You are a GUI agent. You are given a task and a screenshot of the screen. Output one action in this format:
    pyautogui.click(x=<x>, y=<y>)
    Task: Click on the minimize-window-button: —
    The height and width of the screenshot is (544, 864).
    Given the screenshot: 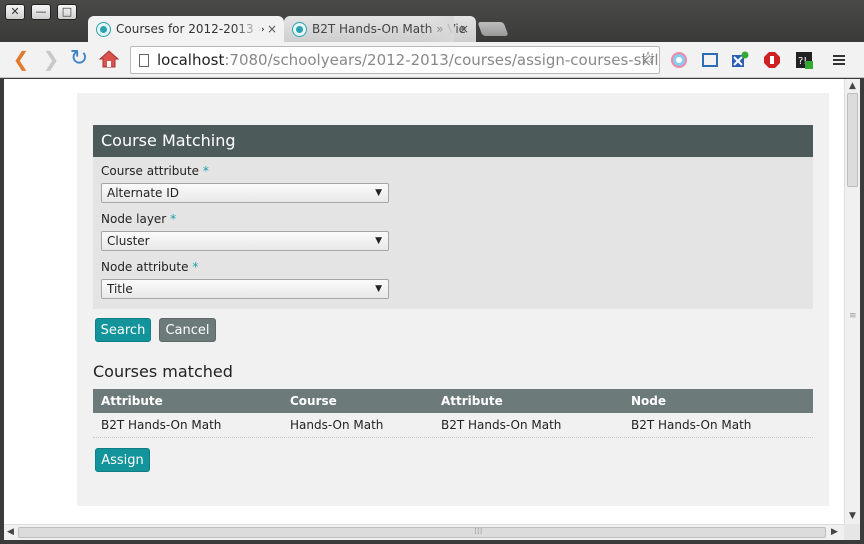 What is the action you would take?
    pyautogui.click(x=41, y=12)
    